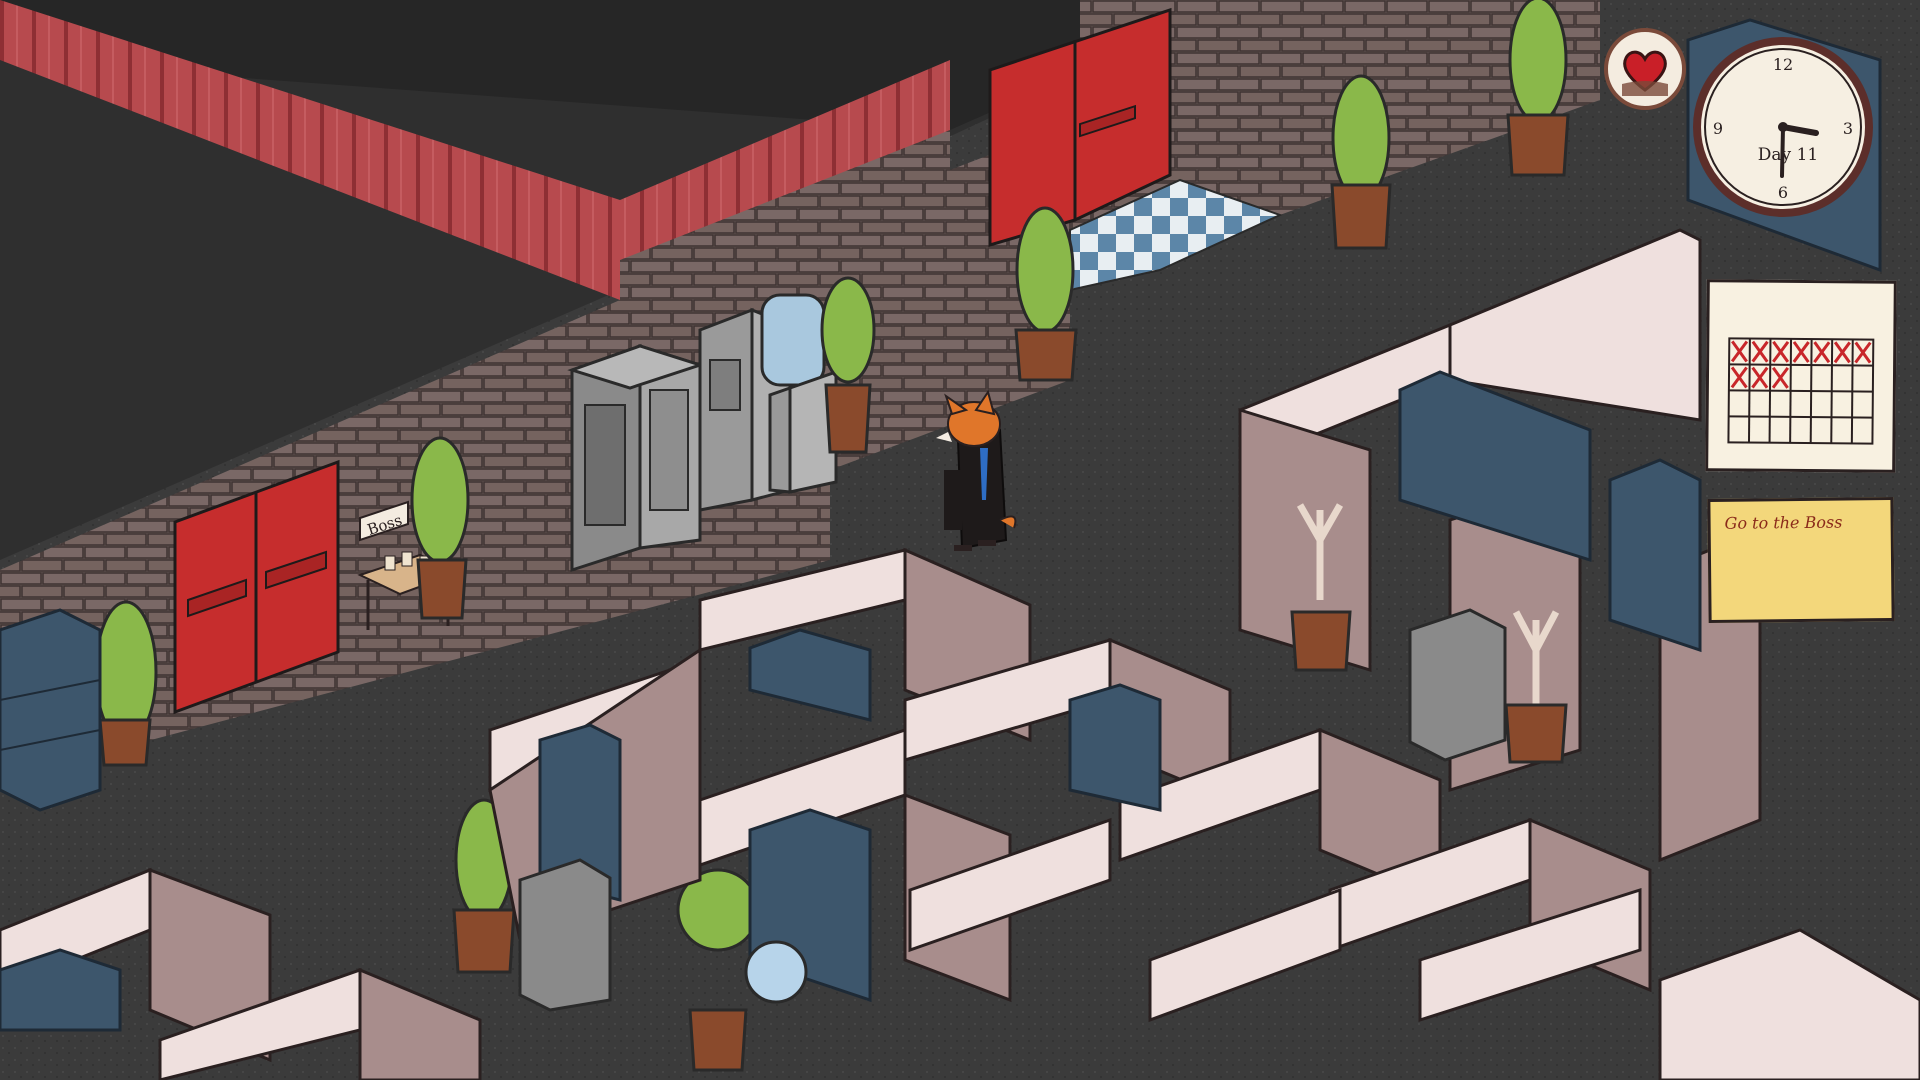  I want to click on clock-numeral-6: 6, so click(1783, 192).